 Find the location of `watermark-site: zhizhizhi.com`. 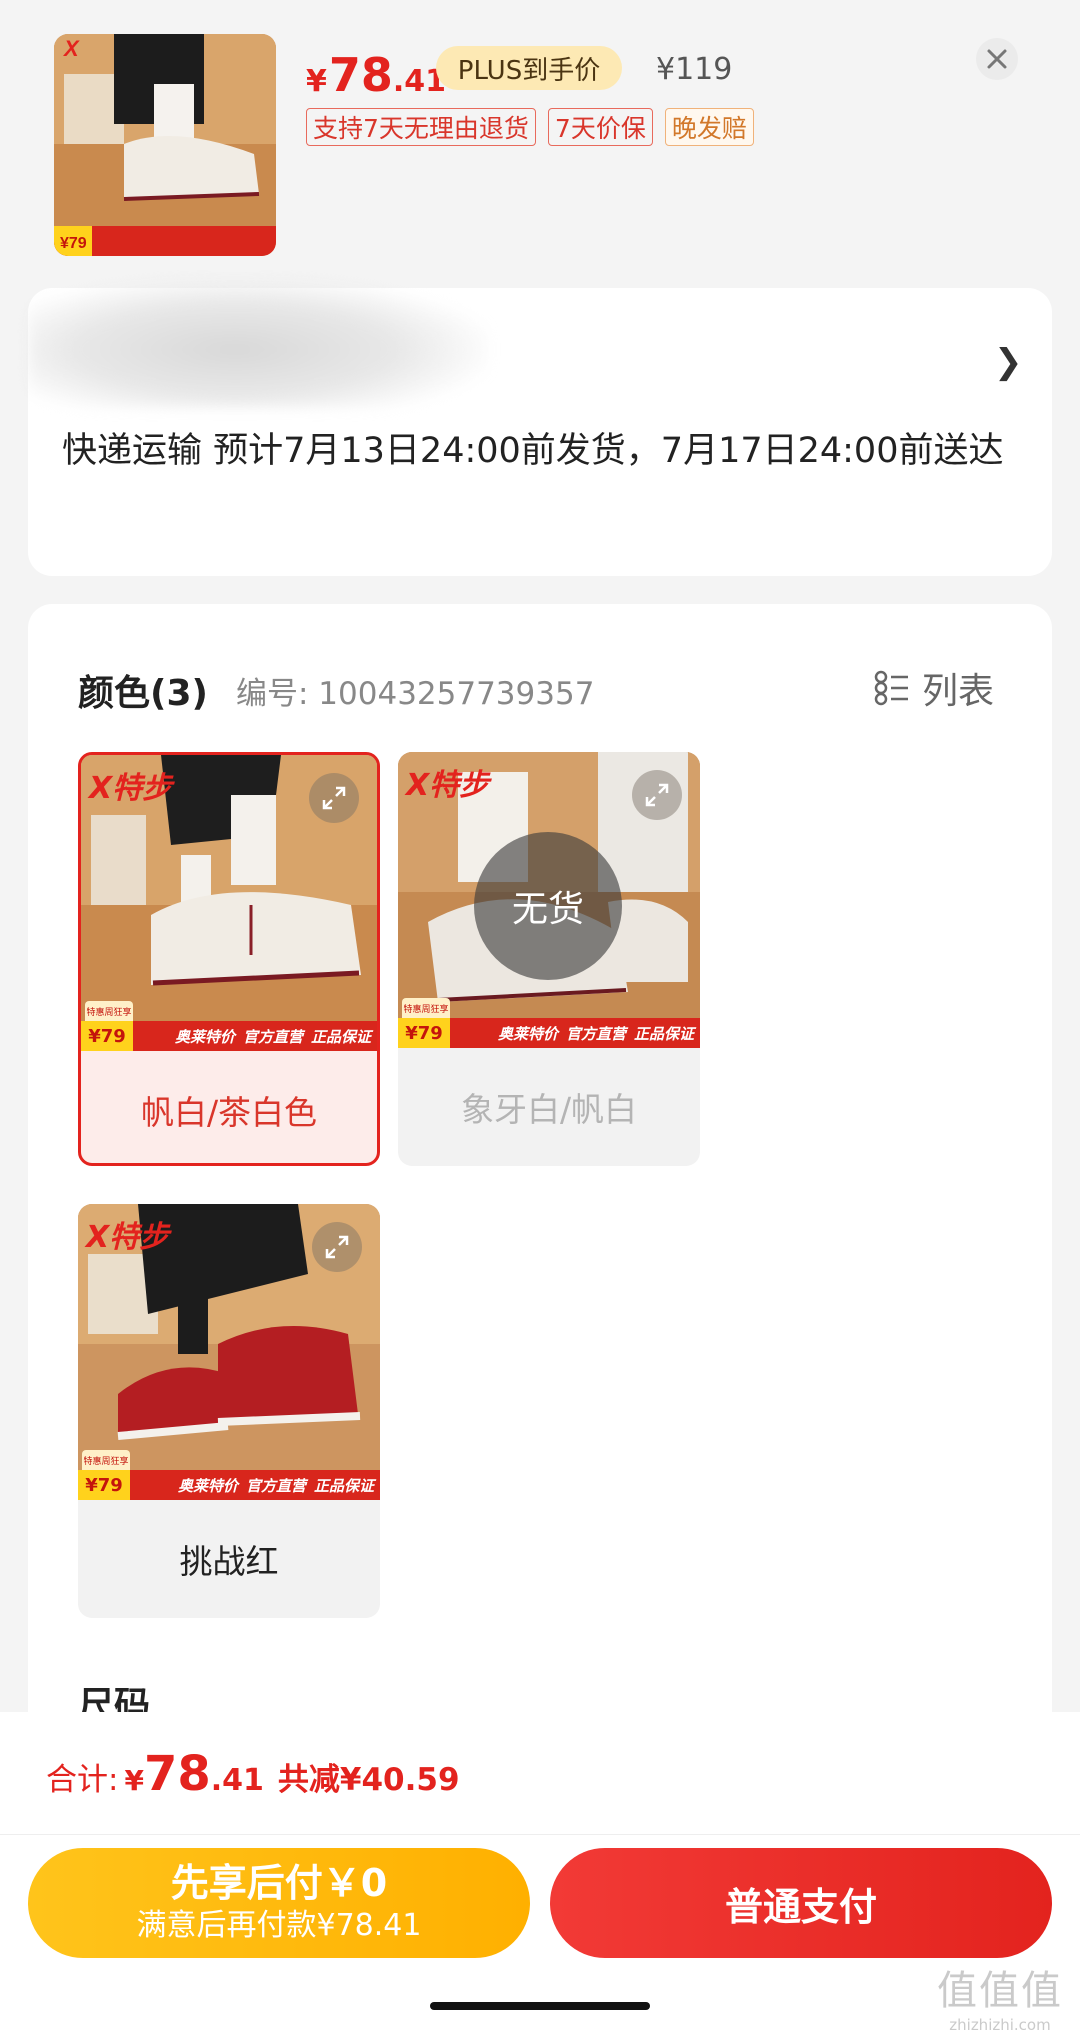

watermark-site: zhizhizhi.com is located at coordinates (1000, 2025).